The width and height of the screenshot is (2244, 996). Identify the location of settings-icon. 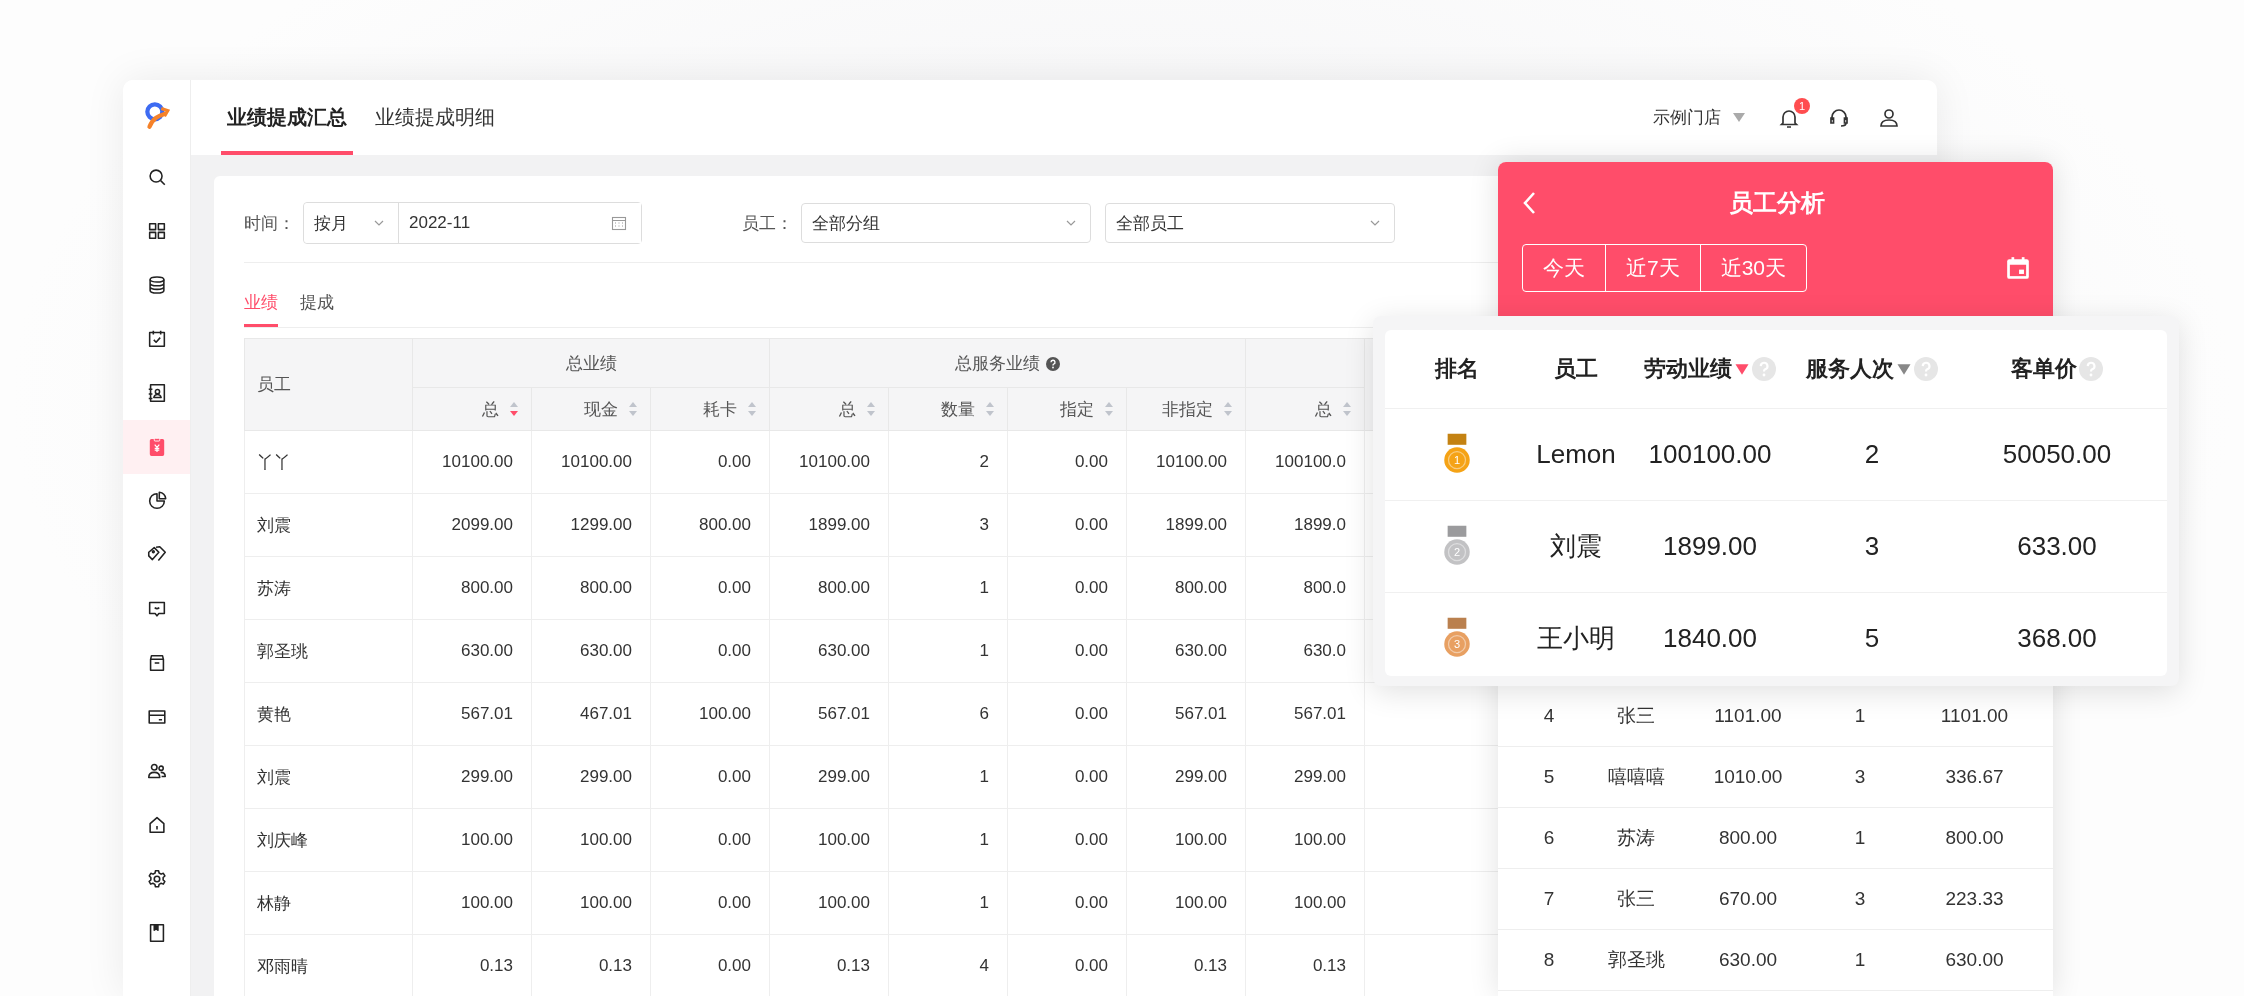
(156, 879).